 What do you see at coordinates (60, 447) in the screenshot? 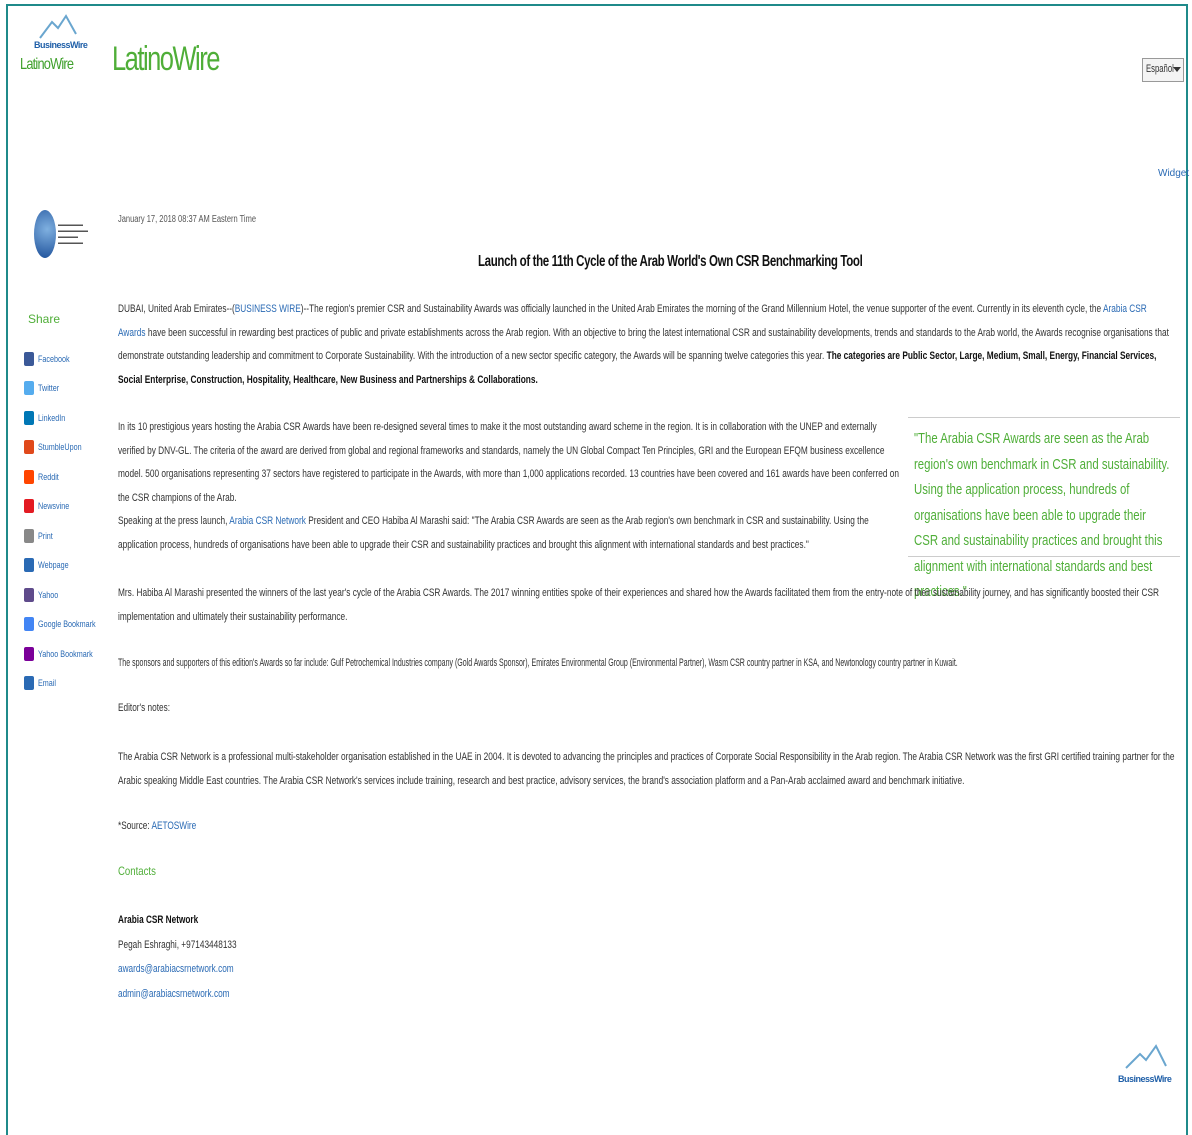
I see `share-item-label: StumbleUpon` at bounding box center [60, 447].